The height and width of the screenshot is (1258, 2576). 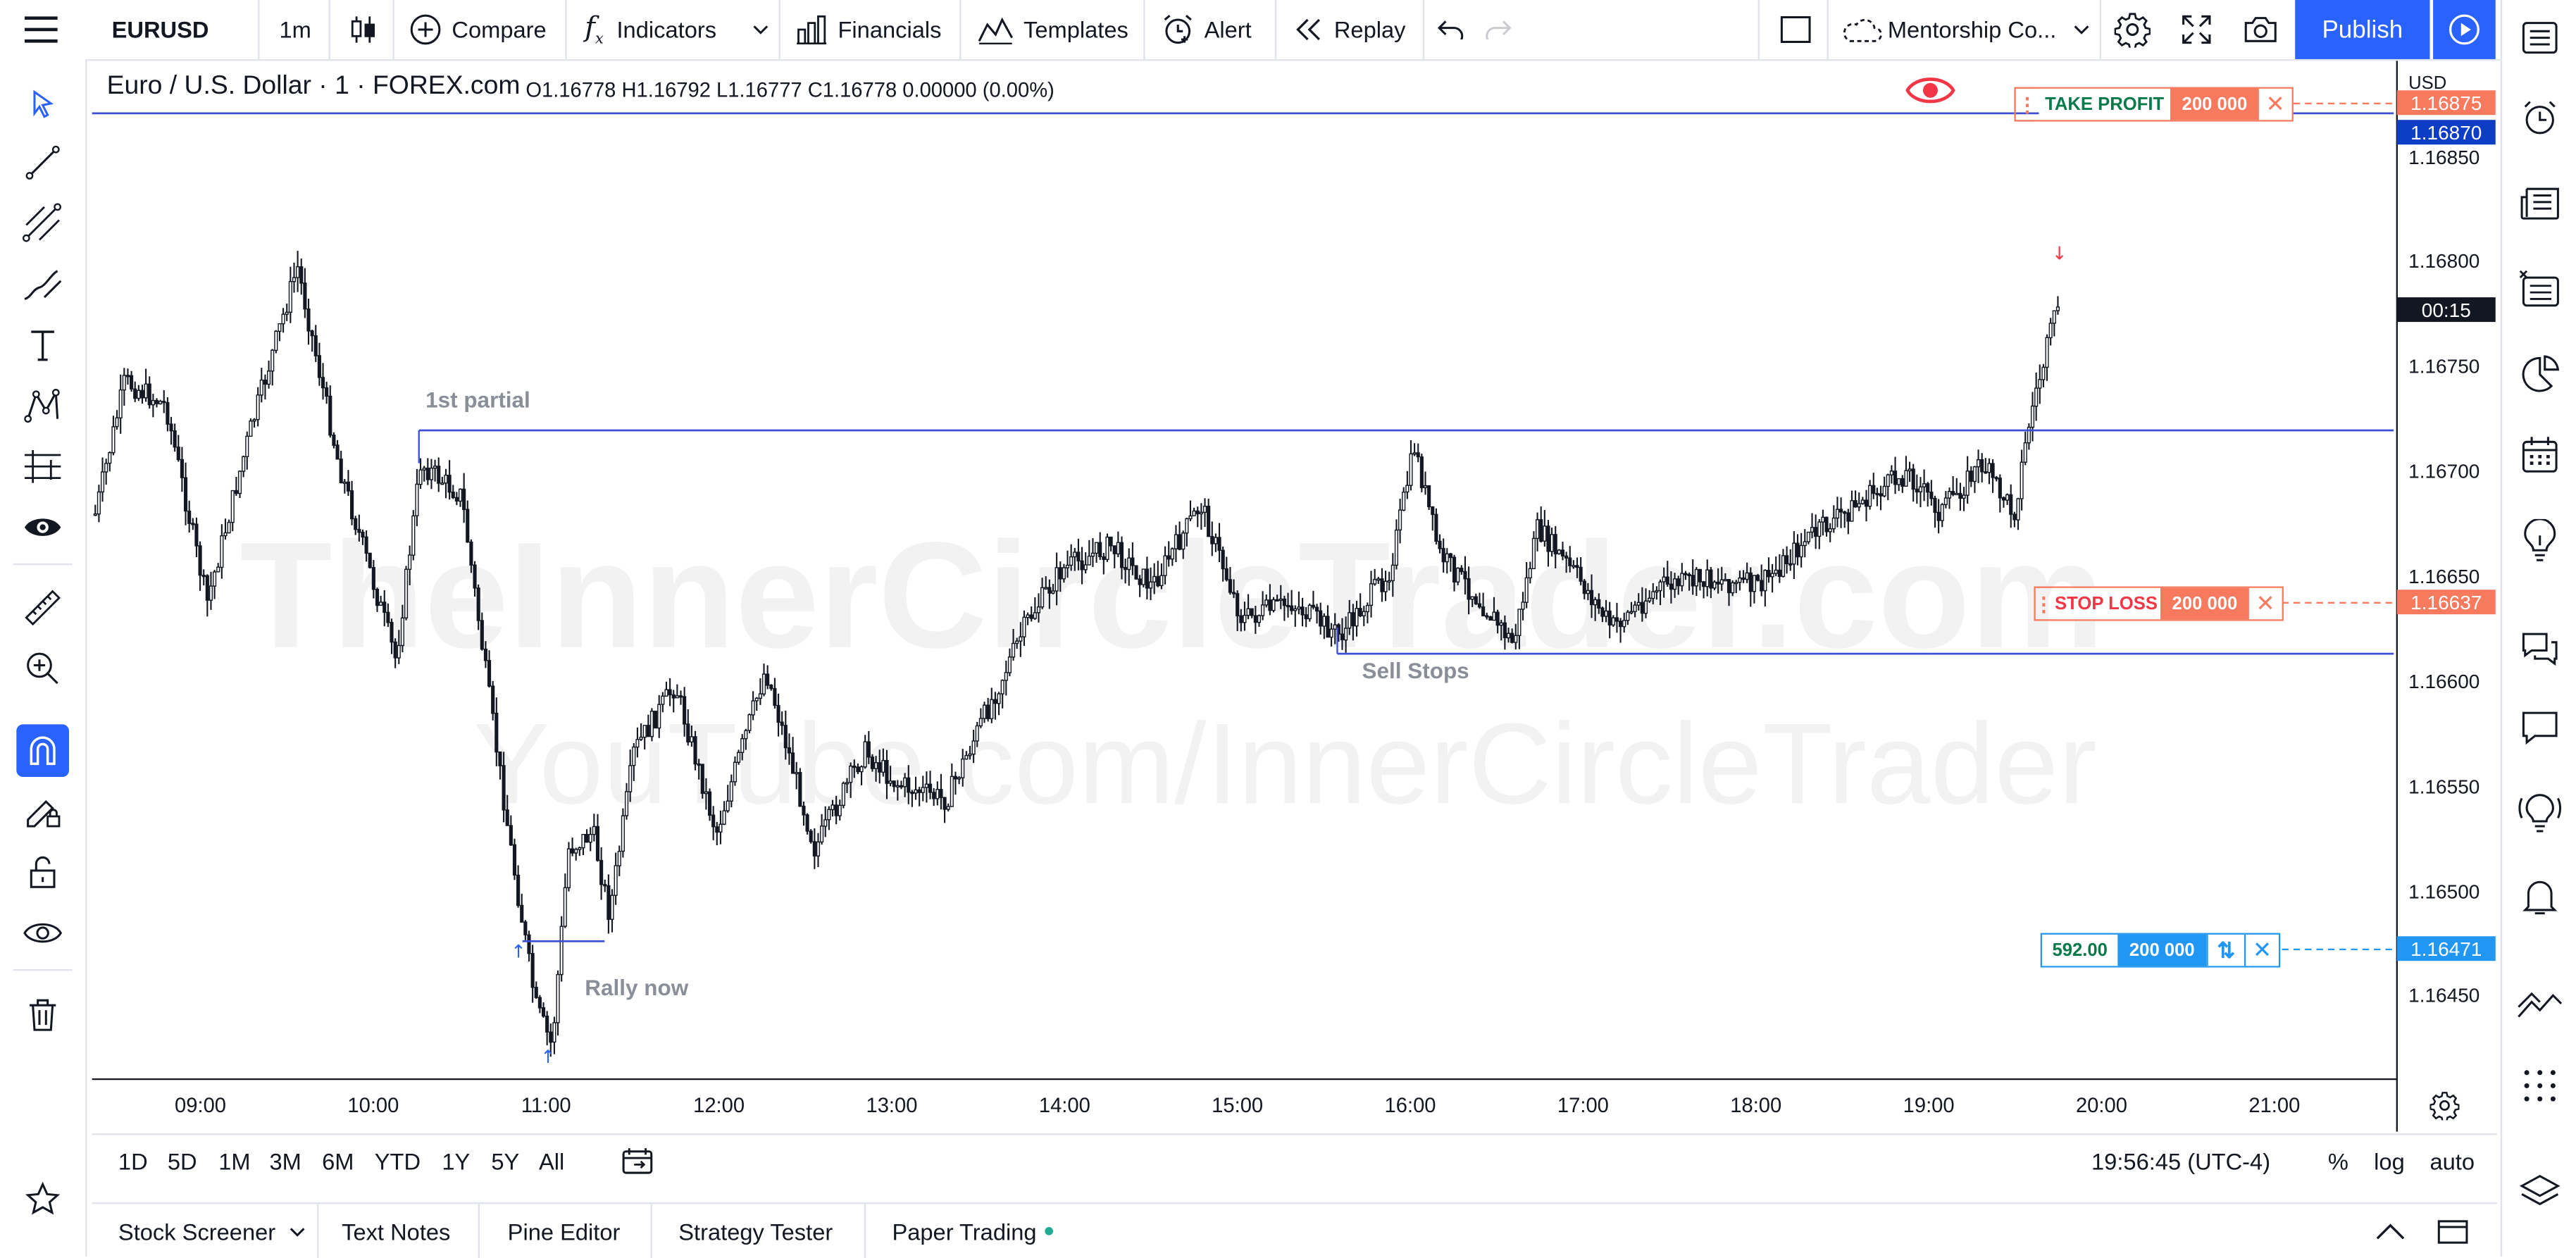 I want to click on axis-settings-gear-icon, so click(x=2444, y=1109).